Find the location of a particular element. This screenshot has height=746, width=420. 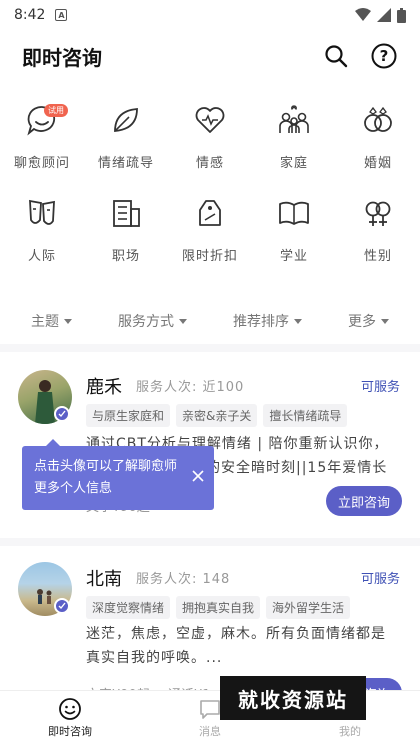

help-button: ? is located at coordinates (384, 56).